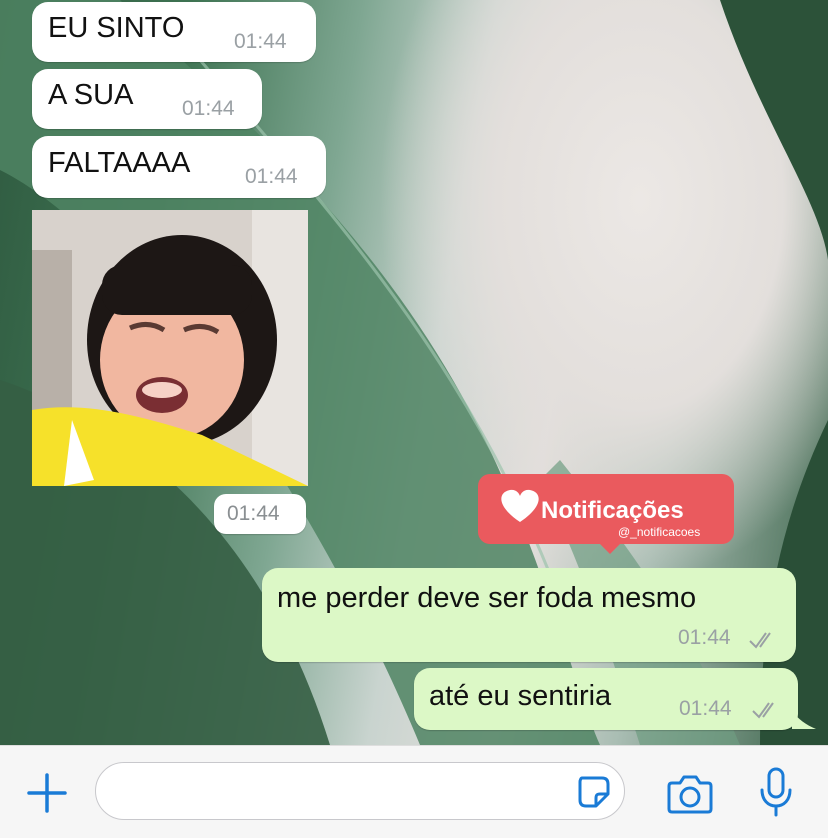 The height and width of the screenshot is (838, 828). I want to click on message-bubble-incoming: FALTAAAA 01:44, so click(179, 167).